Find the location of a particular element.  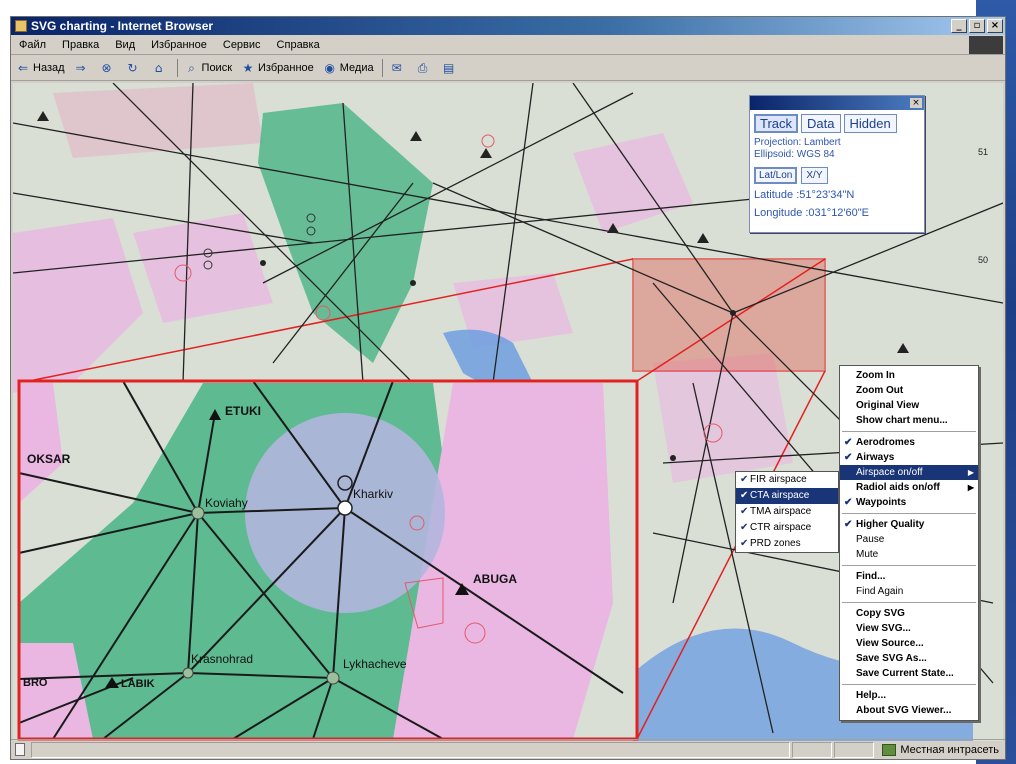

media-icon: ◉ is located at coordinates (329, 67).